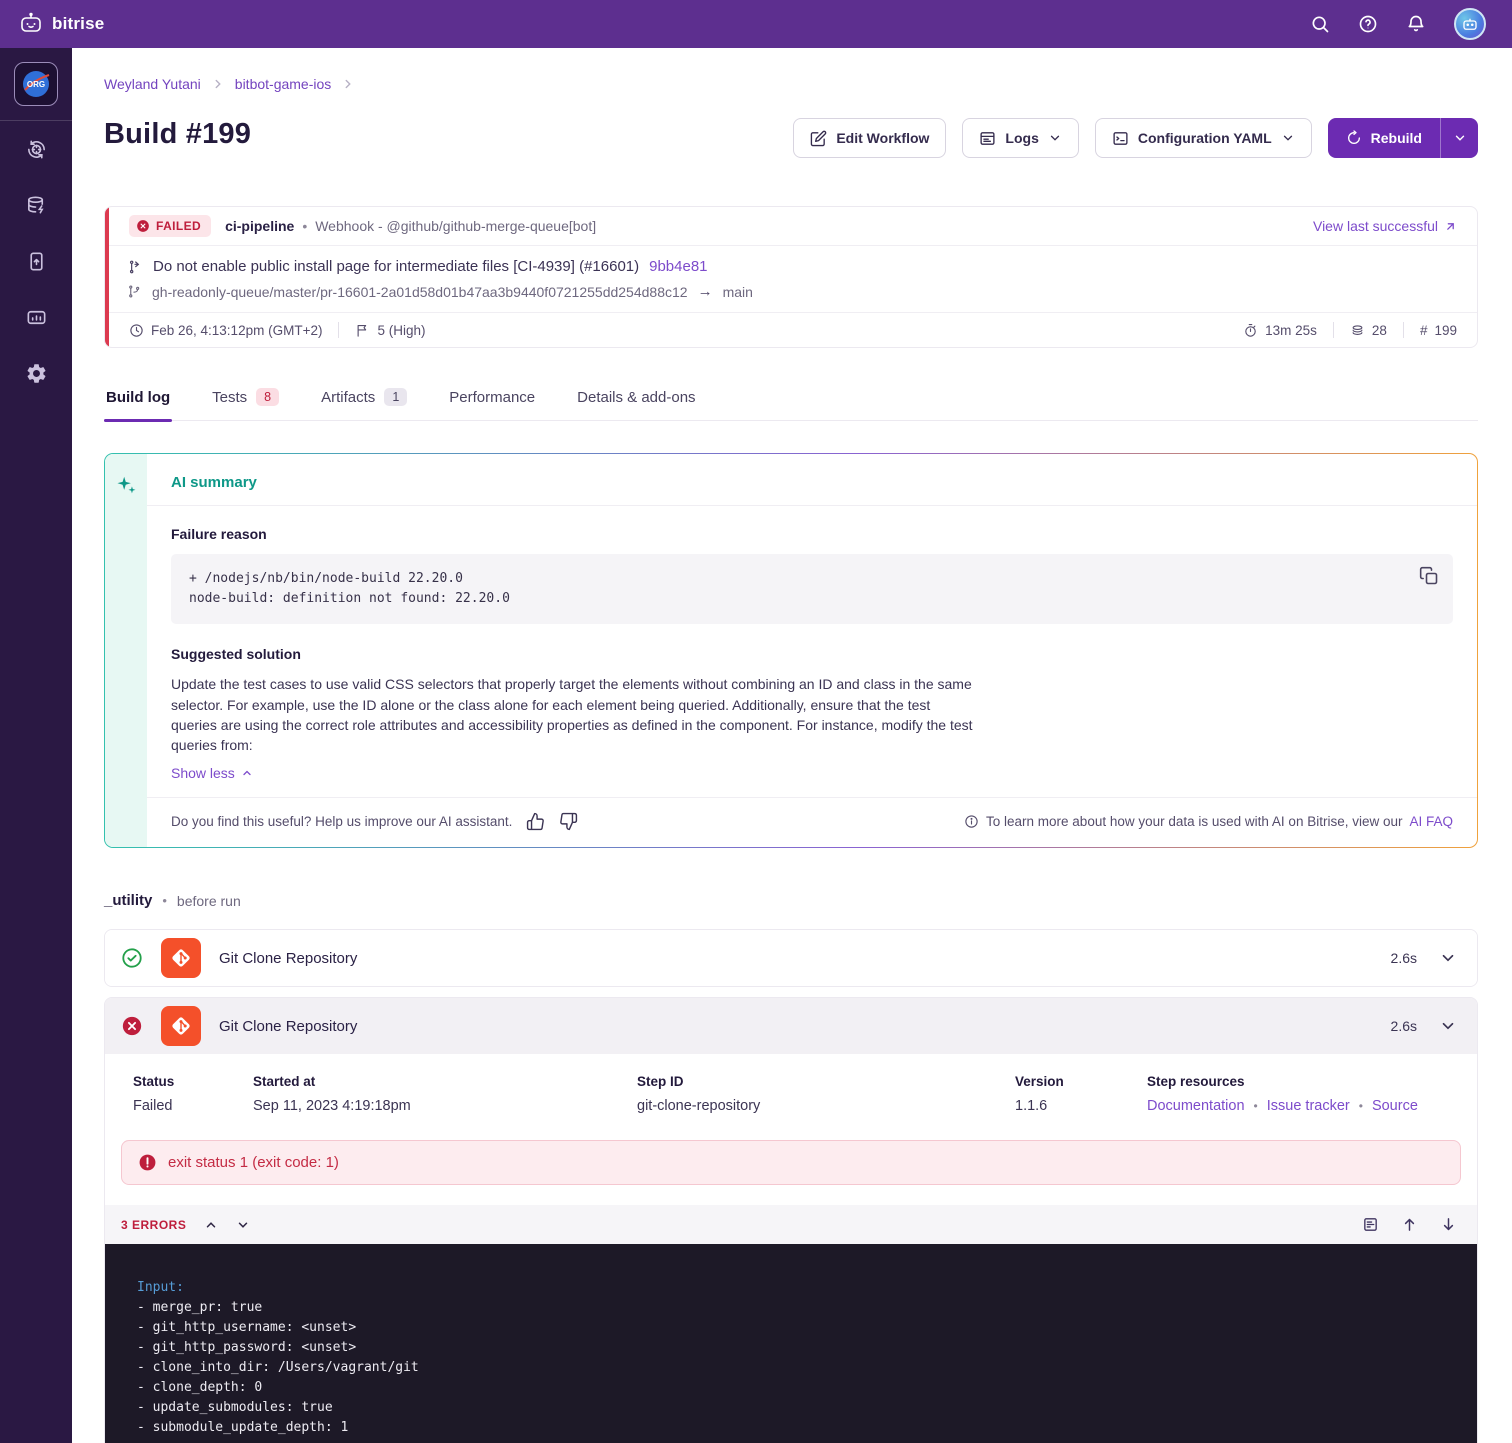  I want to click on search-icon, so click(1320, 24).